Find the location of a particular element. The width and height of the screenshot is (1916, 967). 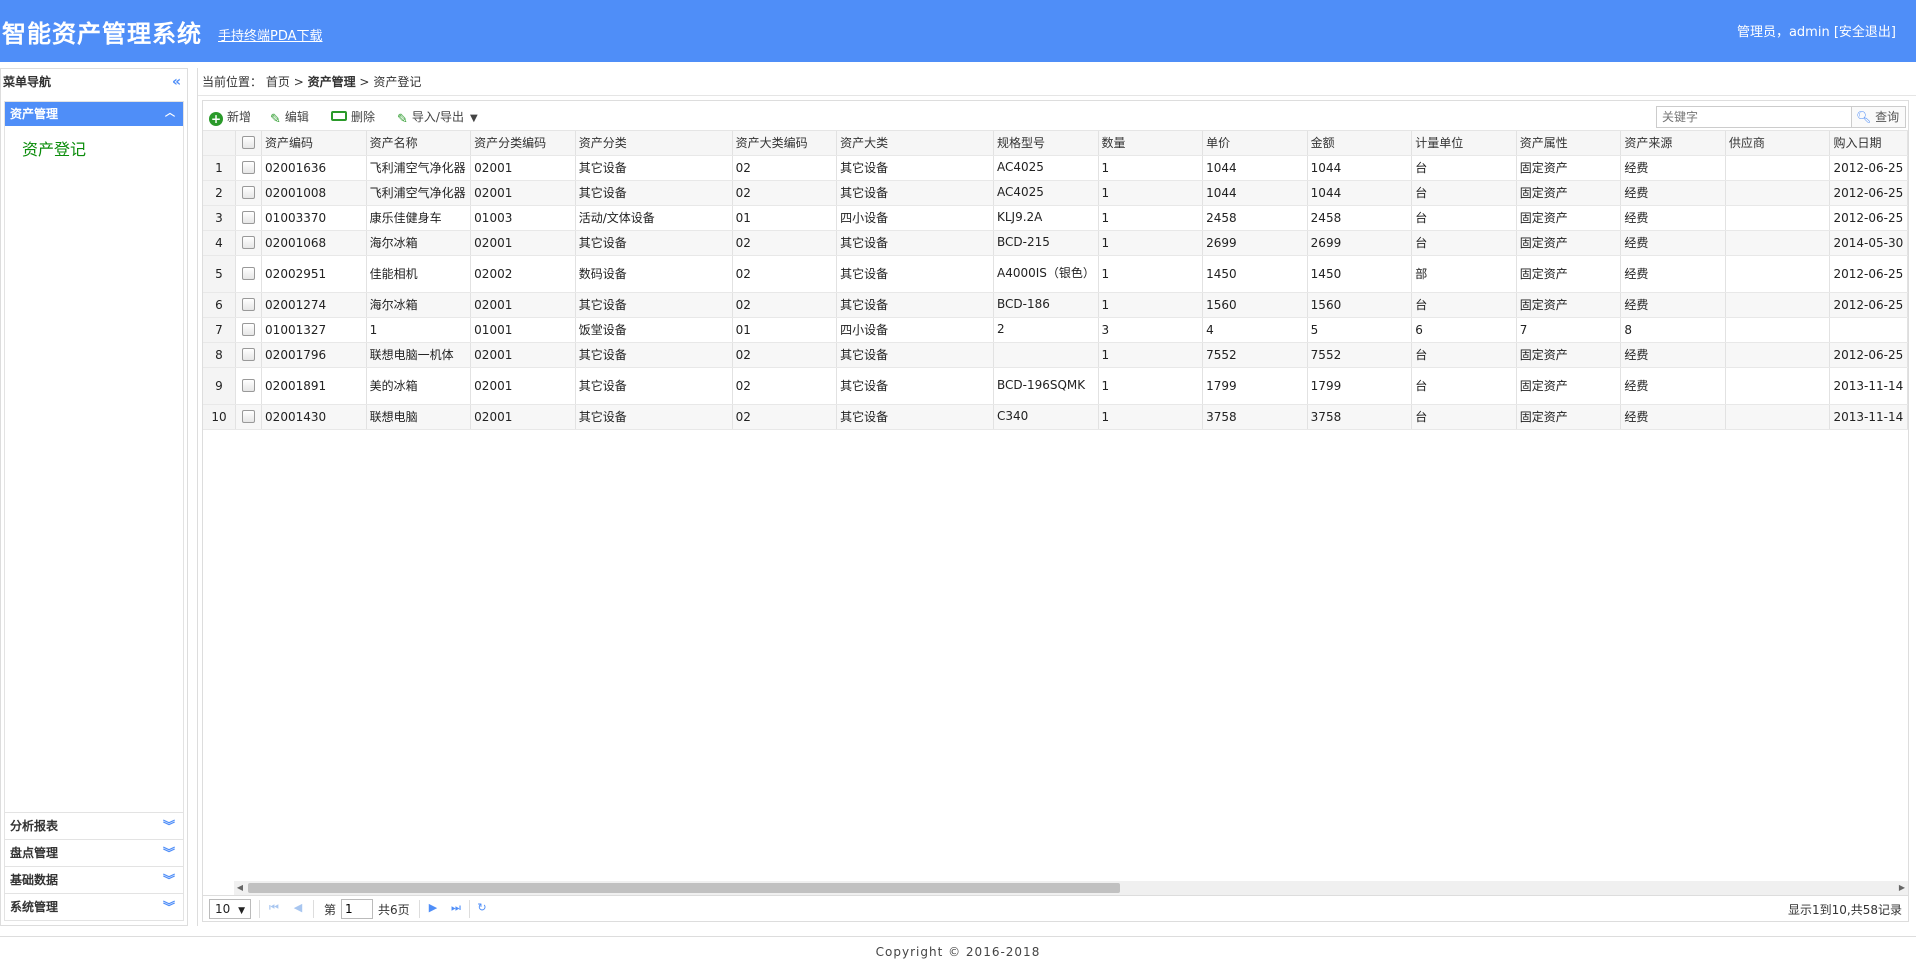

scrollbar-thumb is located at coordinates (684, 888).